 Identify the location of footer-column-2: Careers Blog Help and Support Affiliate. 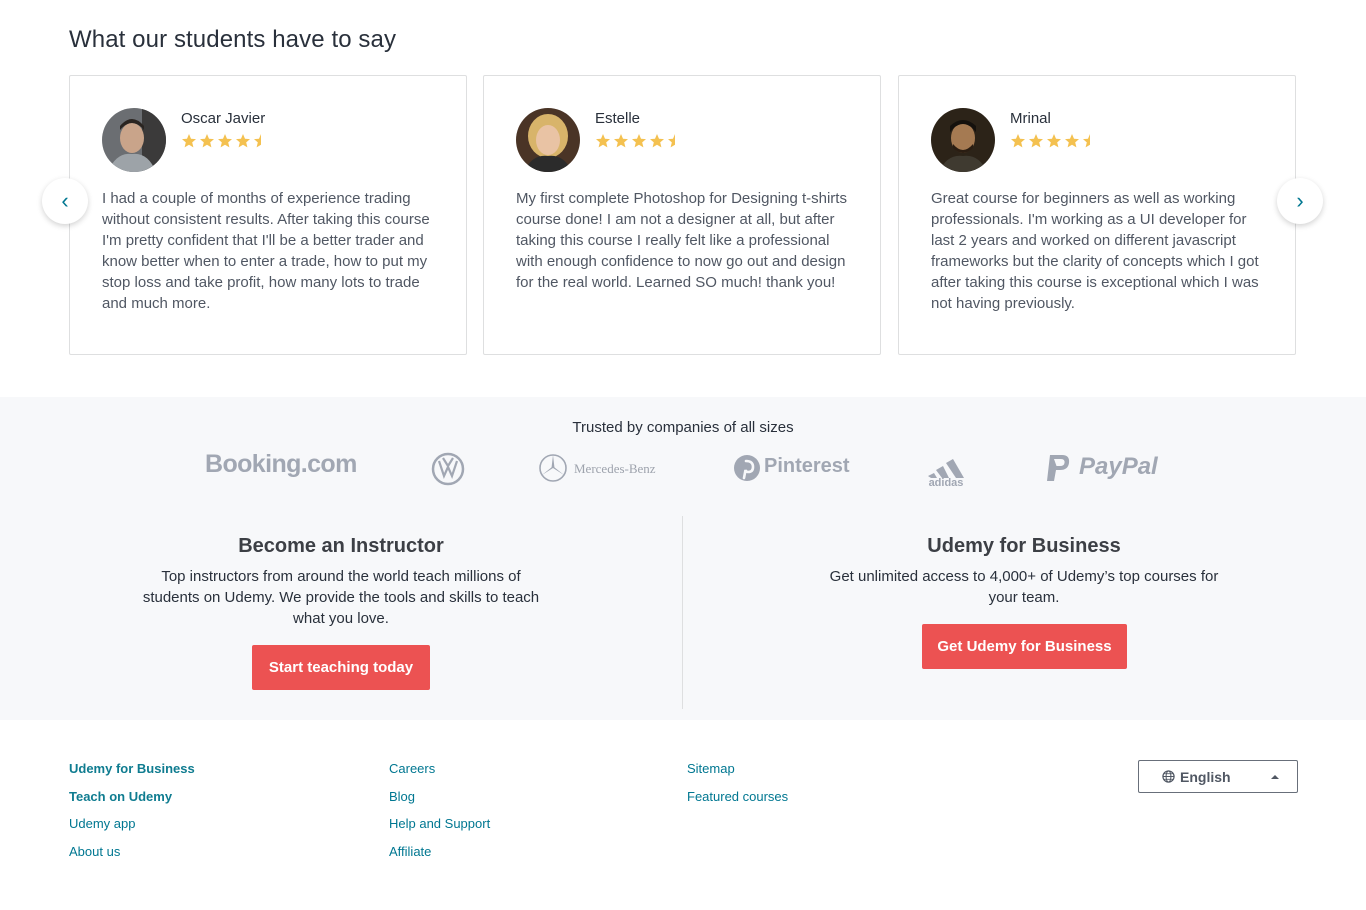
(439, 816).